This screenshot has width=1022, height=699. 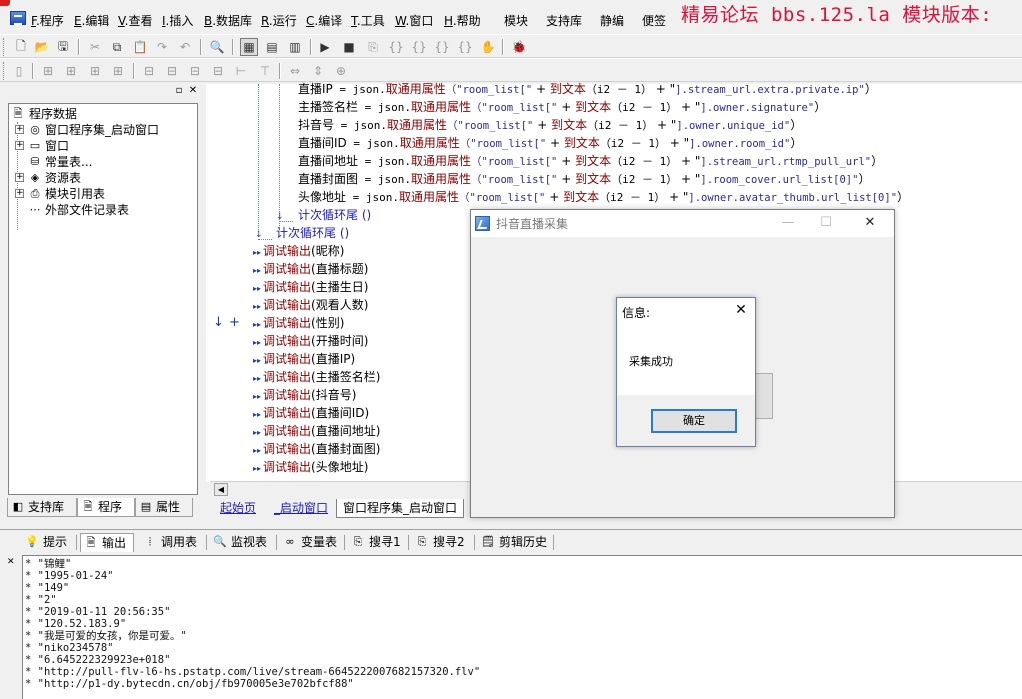 I want to click on strip-close-icon: ✕, so click(x=11, y=562).